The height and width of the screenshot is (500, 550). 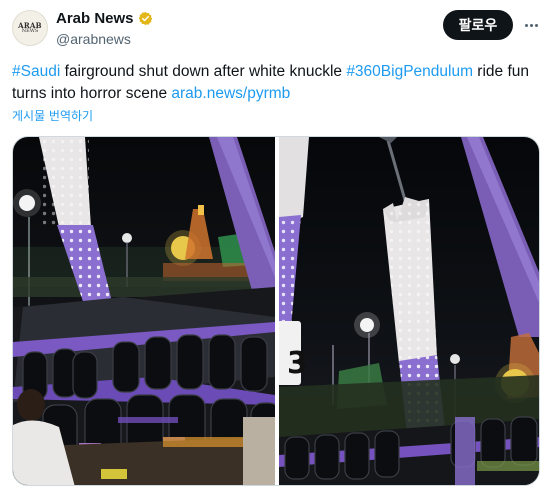 I want to click on author-name-row: Arab News, so click(x=104, y=18).